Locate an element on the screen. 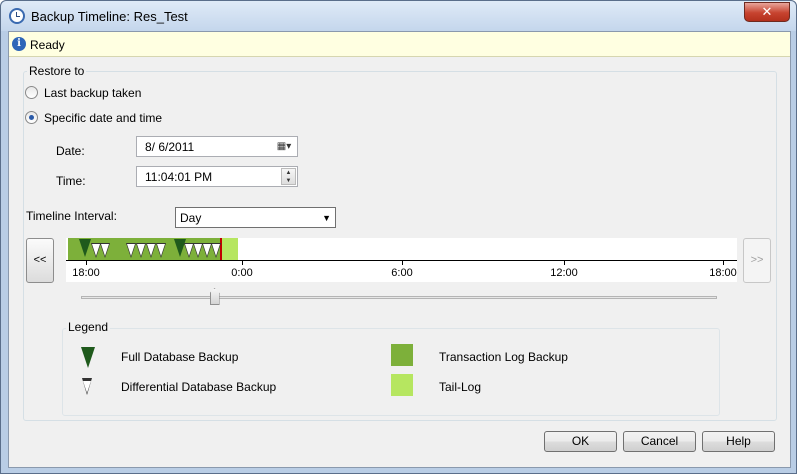 This screenshot has height=474, width=797. specific-date-label: Specific date and time is located at coordinates (103, 118).